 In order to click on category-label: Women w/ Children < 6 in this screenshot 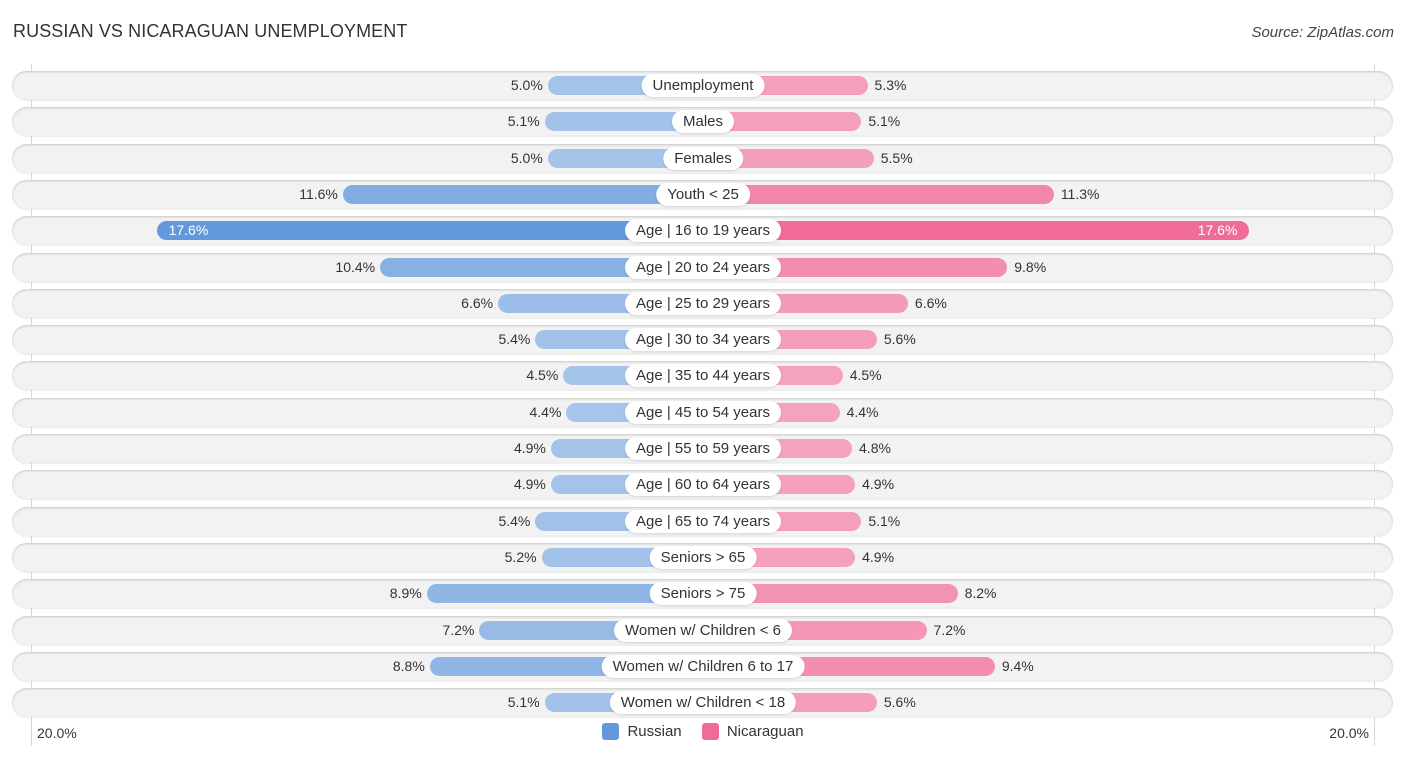, I will do `click(703, 630)`.